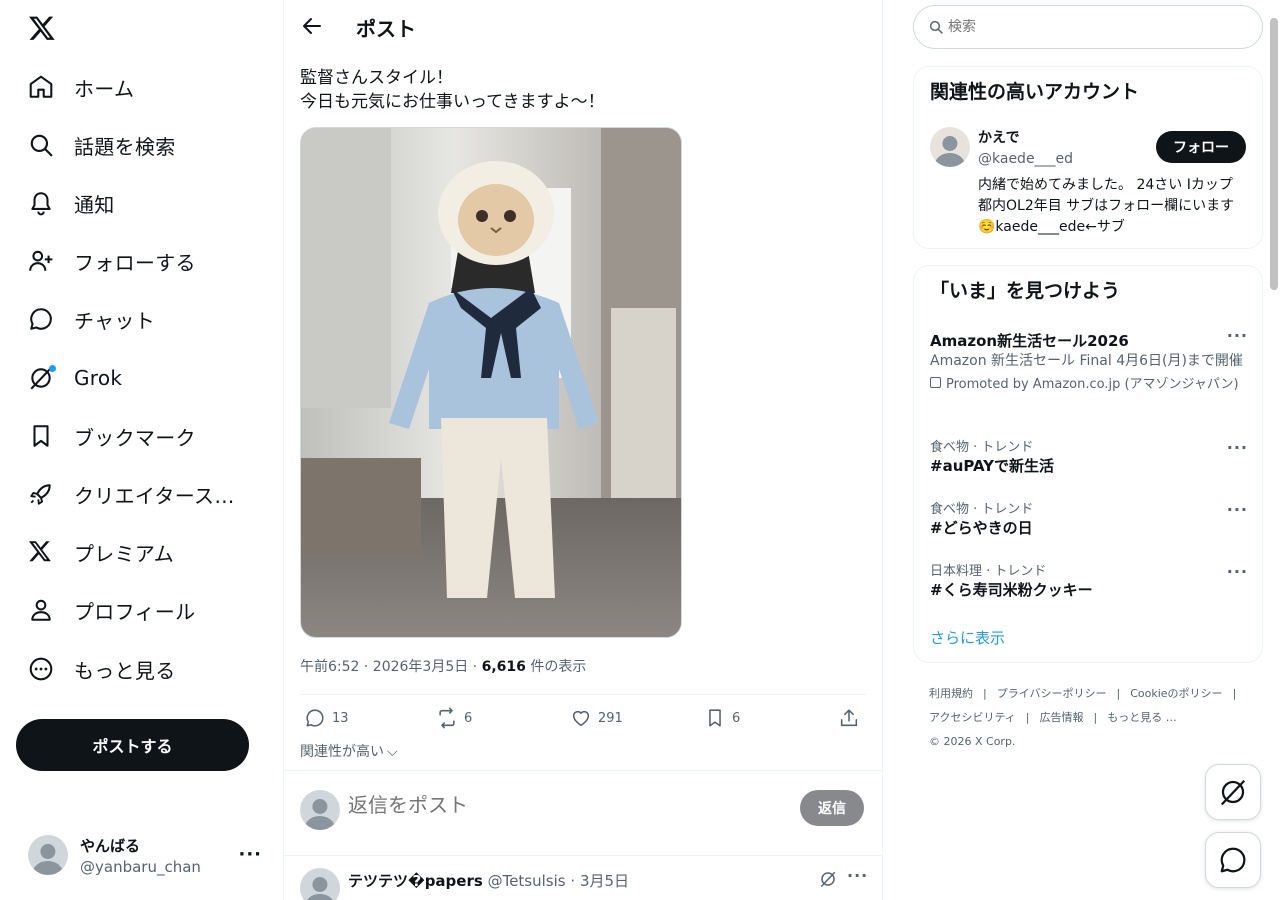 The height and width of the screenshot is (900, 1280). What do you see at coordinates (951, 693) in the screenshot?
I see `footer-link-terms: 利用規約` at bounding box center [951, 693].